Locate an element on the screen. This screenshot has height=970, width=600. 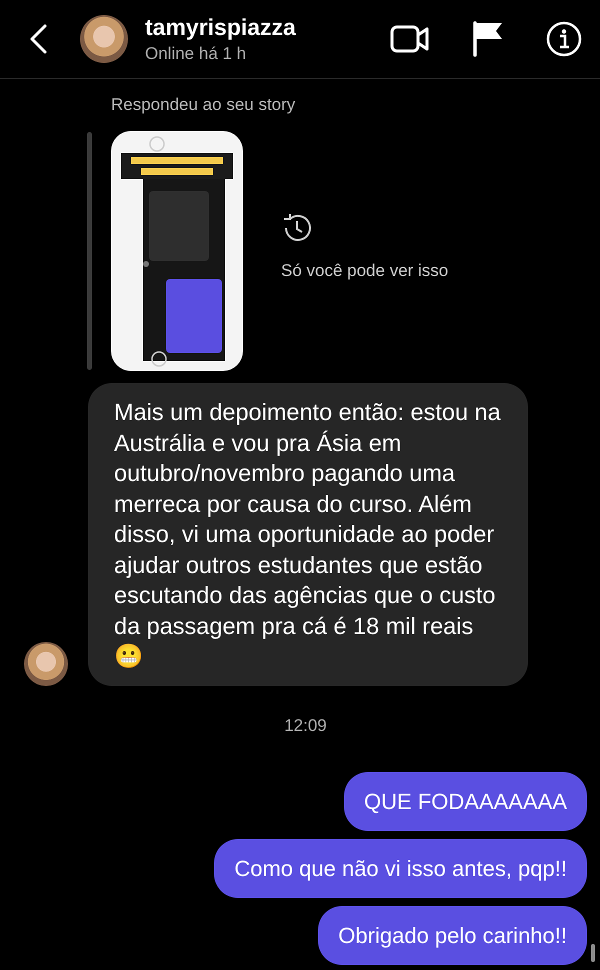
back-icon is located at coordinates (38, 39).